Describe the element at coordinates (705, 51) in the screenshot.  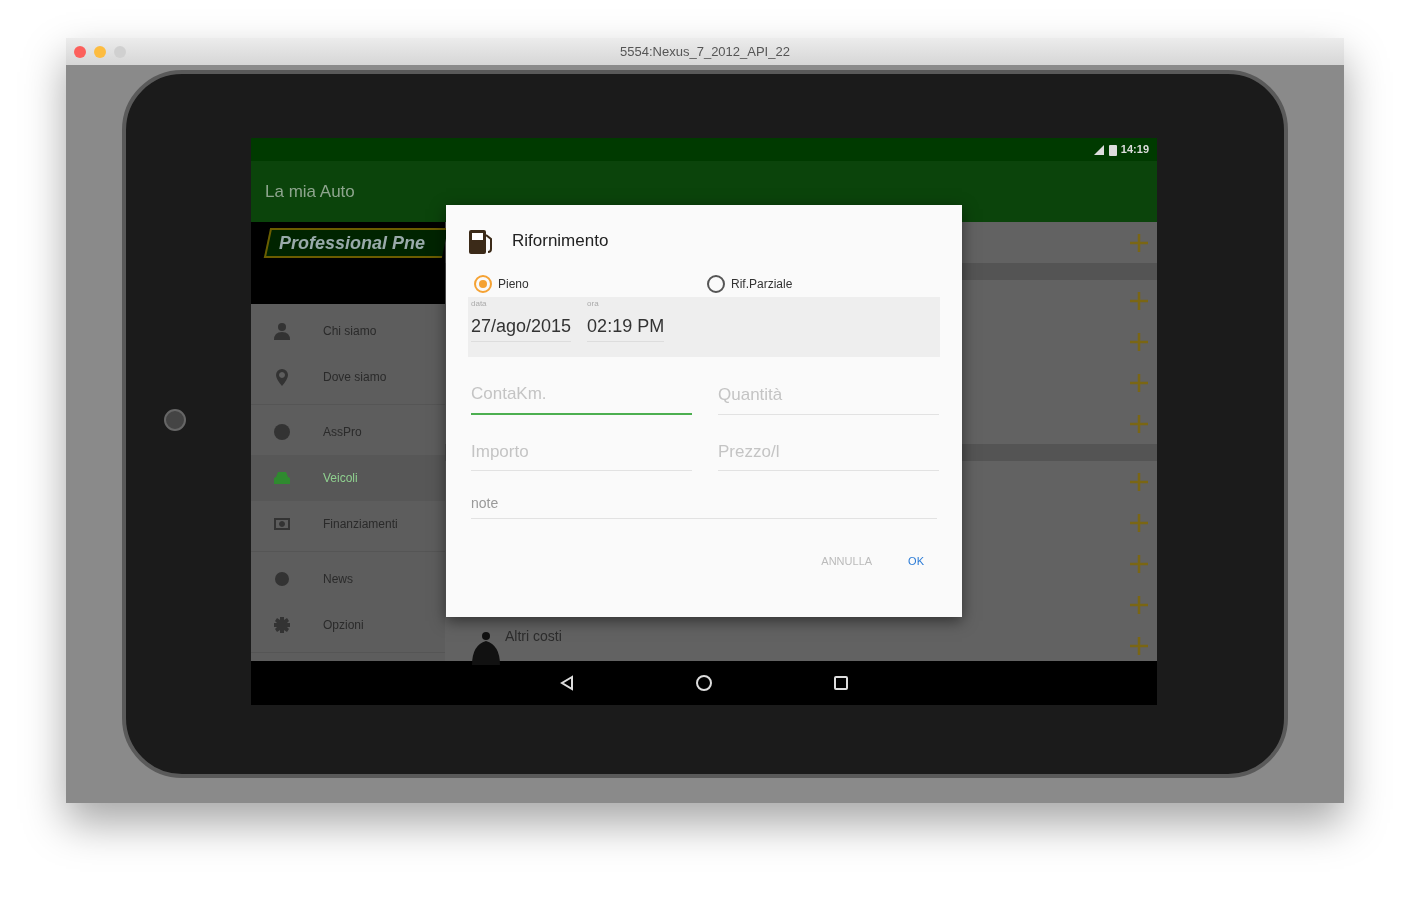
I see `window-title: 5554:Nexus_7_2012_API_22` at that location.